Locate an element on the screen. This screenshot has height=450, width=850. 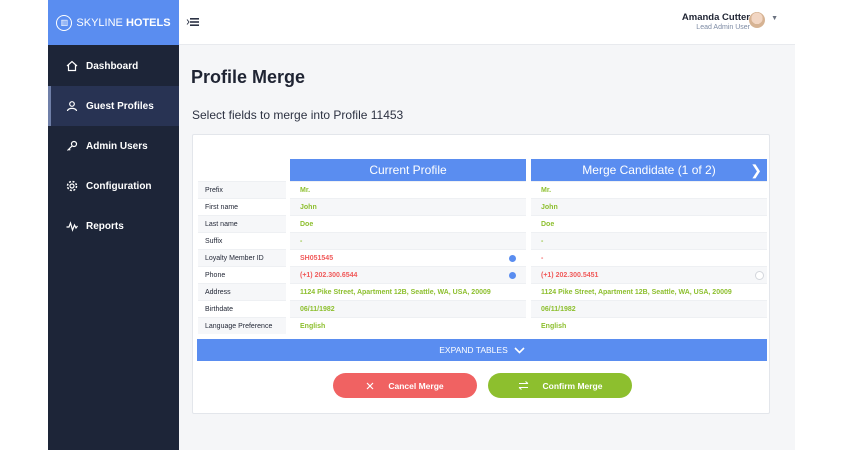
merge-candidate-header: Merge Candidate (1 of 2) ❯ is located at coordinates (649, 170).